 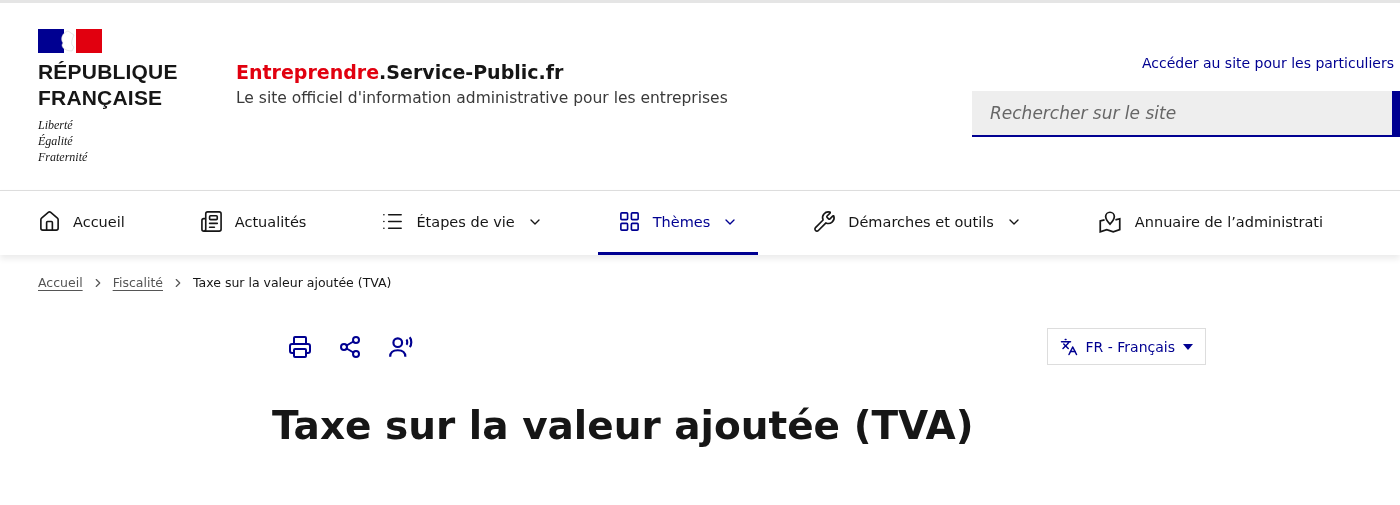 What do you see at coordinates (1188, 346) in the screenshot?
I see `caret-icon` at bounding box center [1188, 346].